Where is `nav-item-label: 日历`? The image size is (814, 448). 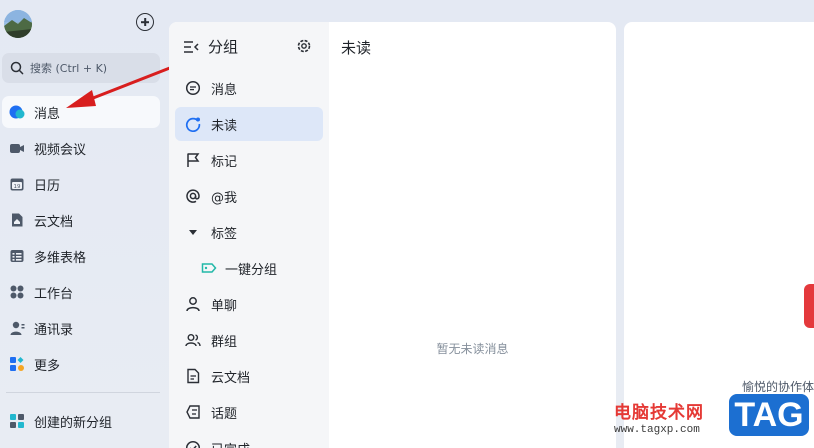 nav-item-label: 日历 is located at coordinates (47, 186).